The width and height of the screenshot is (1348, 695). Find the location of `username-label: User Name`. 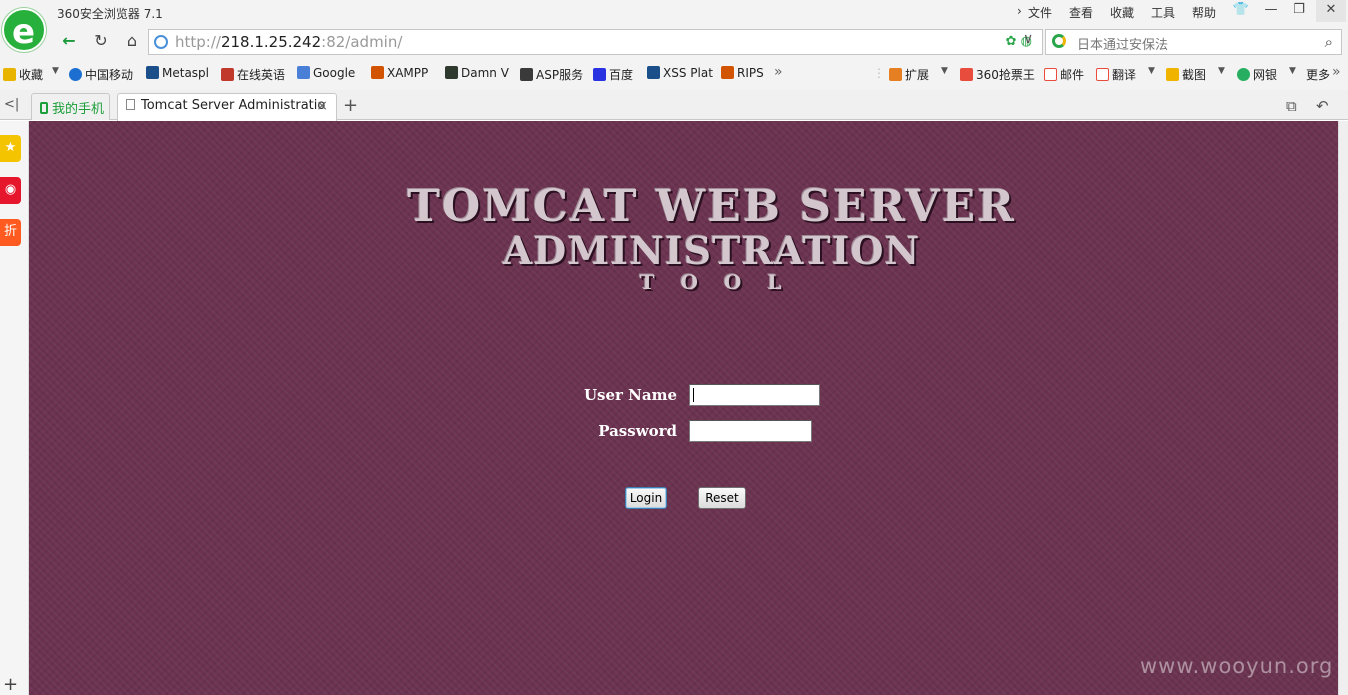

username-label: User Name is located at coordinates (630, 395).